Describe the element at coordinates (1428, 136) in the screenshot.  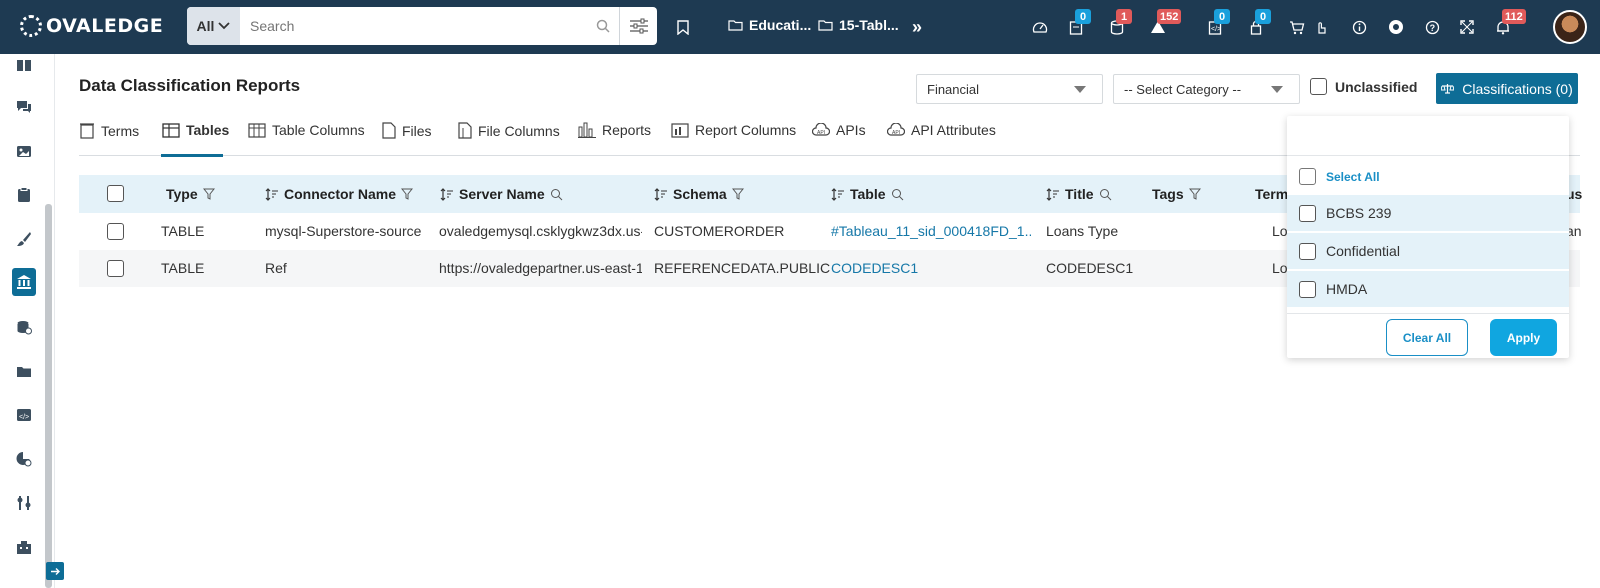
I see `classification-search-input` at that location.